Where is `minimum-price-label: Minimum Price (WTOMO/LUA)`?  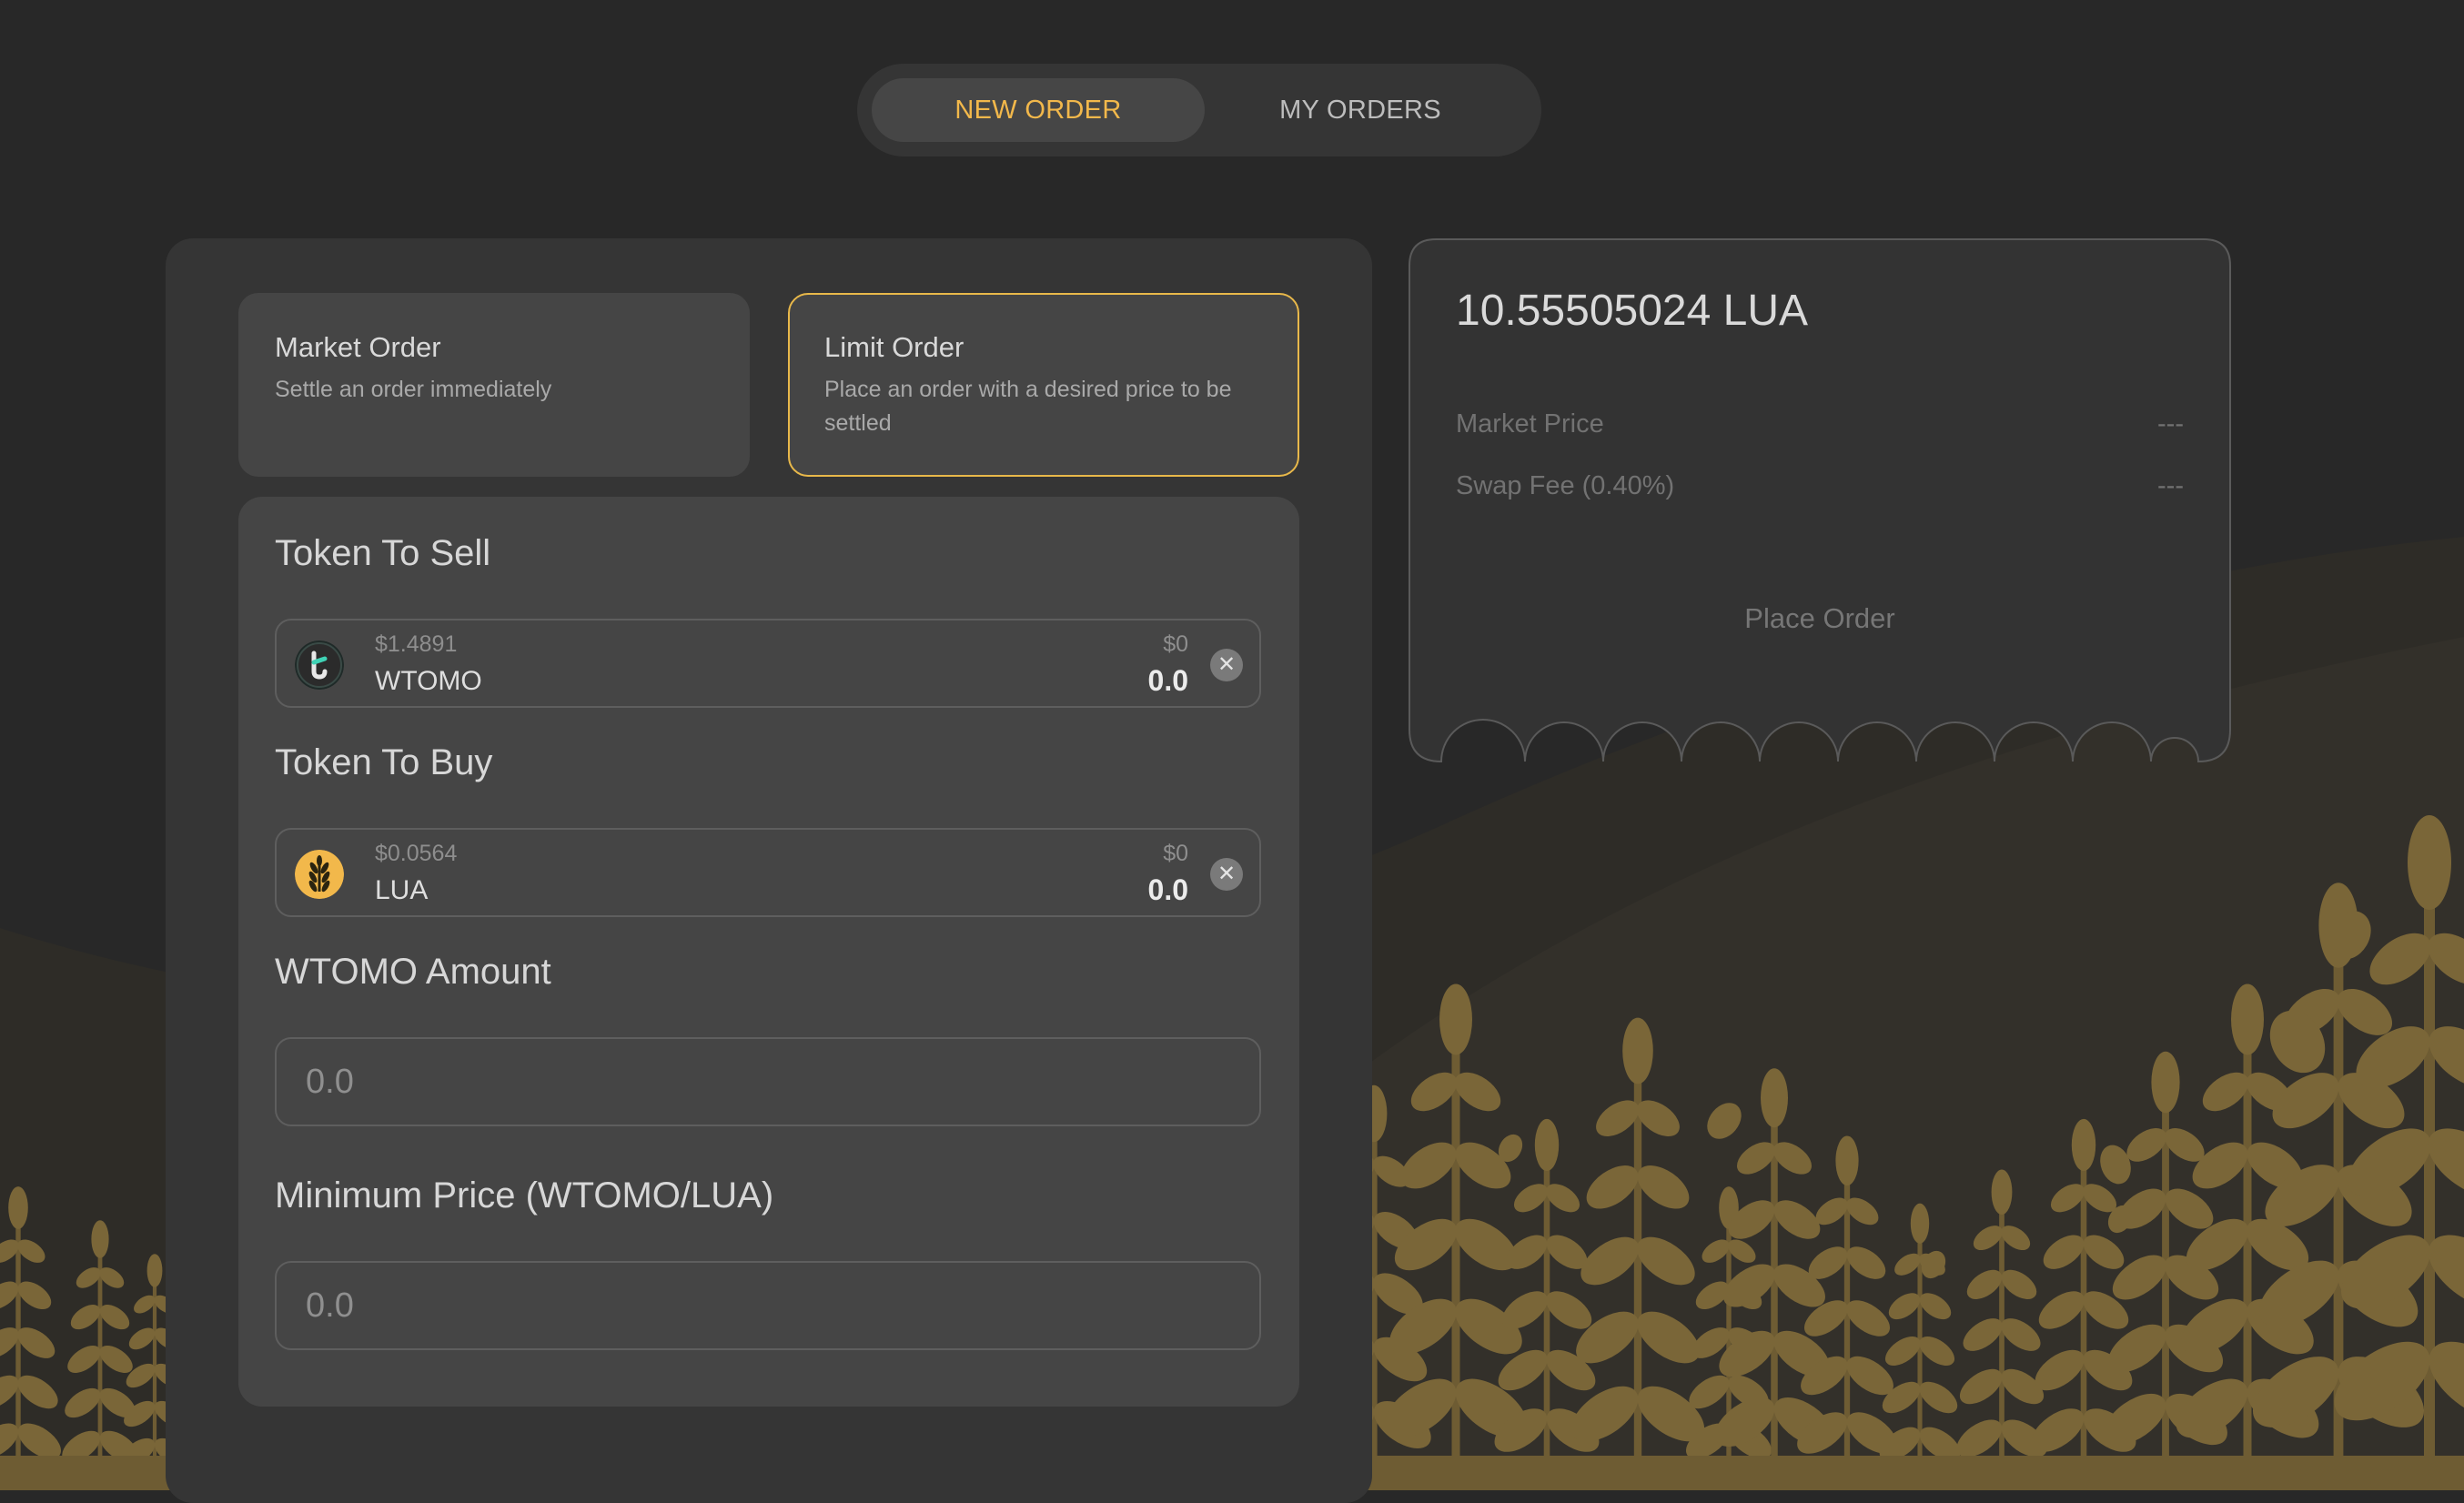 minimum-price-label: Minimum Price (WTOMO/LUA) is located at coordinates (524, 1195).